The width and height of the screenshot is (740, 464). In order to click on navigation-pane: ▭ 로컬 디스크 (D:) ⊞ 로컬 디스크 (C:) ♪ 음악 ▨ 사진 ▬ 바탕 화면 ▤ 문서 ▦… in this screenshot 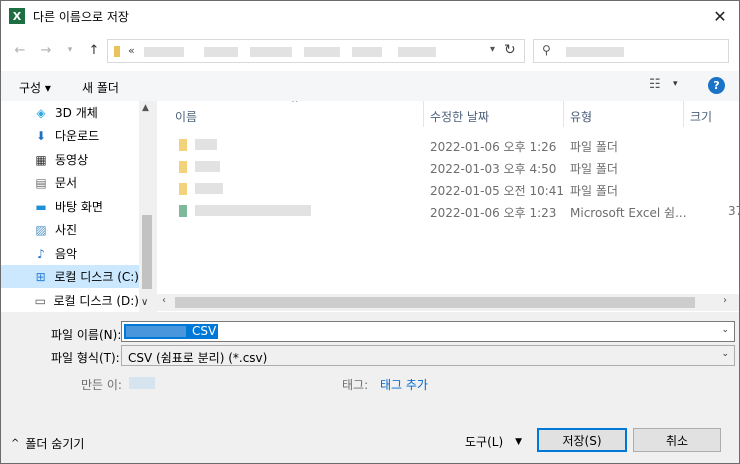, I will do `click(78, 206)`.